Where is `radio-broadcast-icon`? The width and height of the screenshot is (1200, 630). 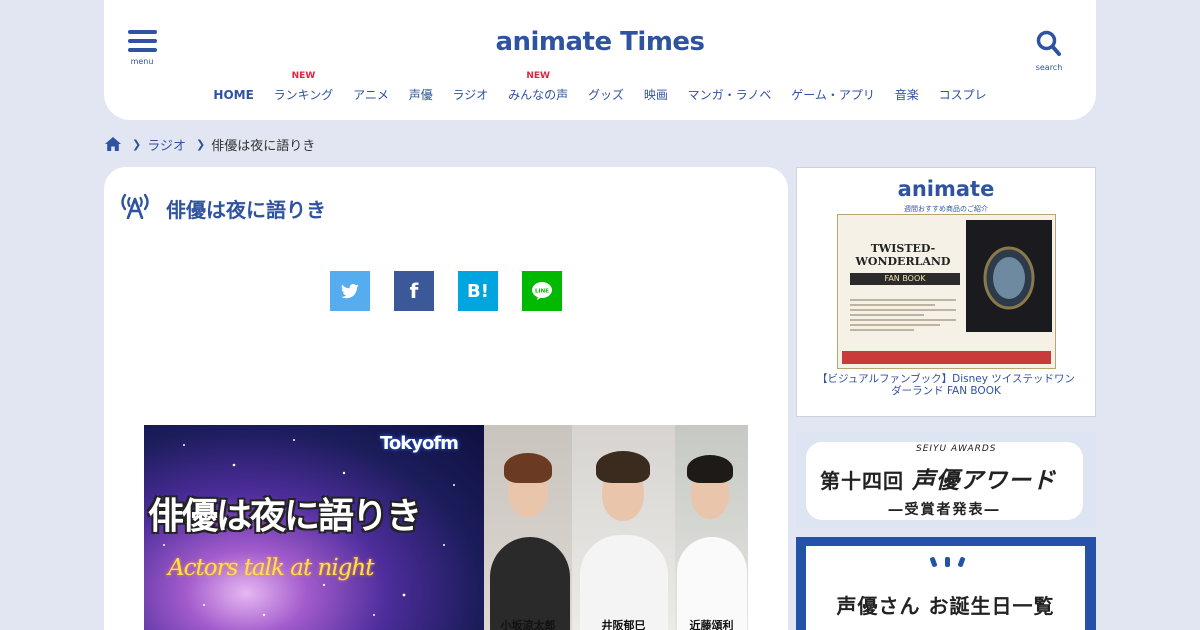 radio-broadcast-icon is located at coordinates (135, 206).